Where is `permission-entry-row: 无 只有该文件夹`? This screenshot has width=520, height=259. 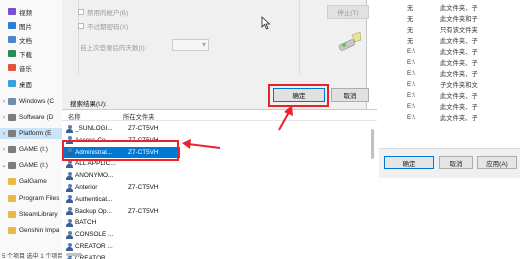
permission-entry-row: 无 只有该文件夹 is located at coordinates (449, 29).